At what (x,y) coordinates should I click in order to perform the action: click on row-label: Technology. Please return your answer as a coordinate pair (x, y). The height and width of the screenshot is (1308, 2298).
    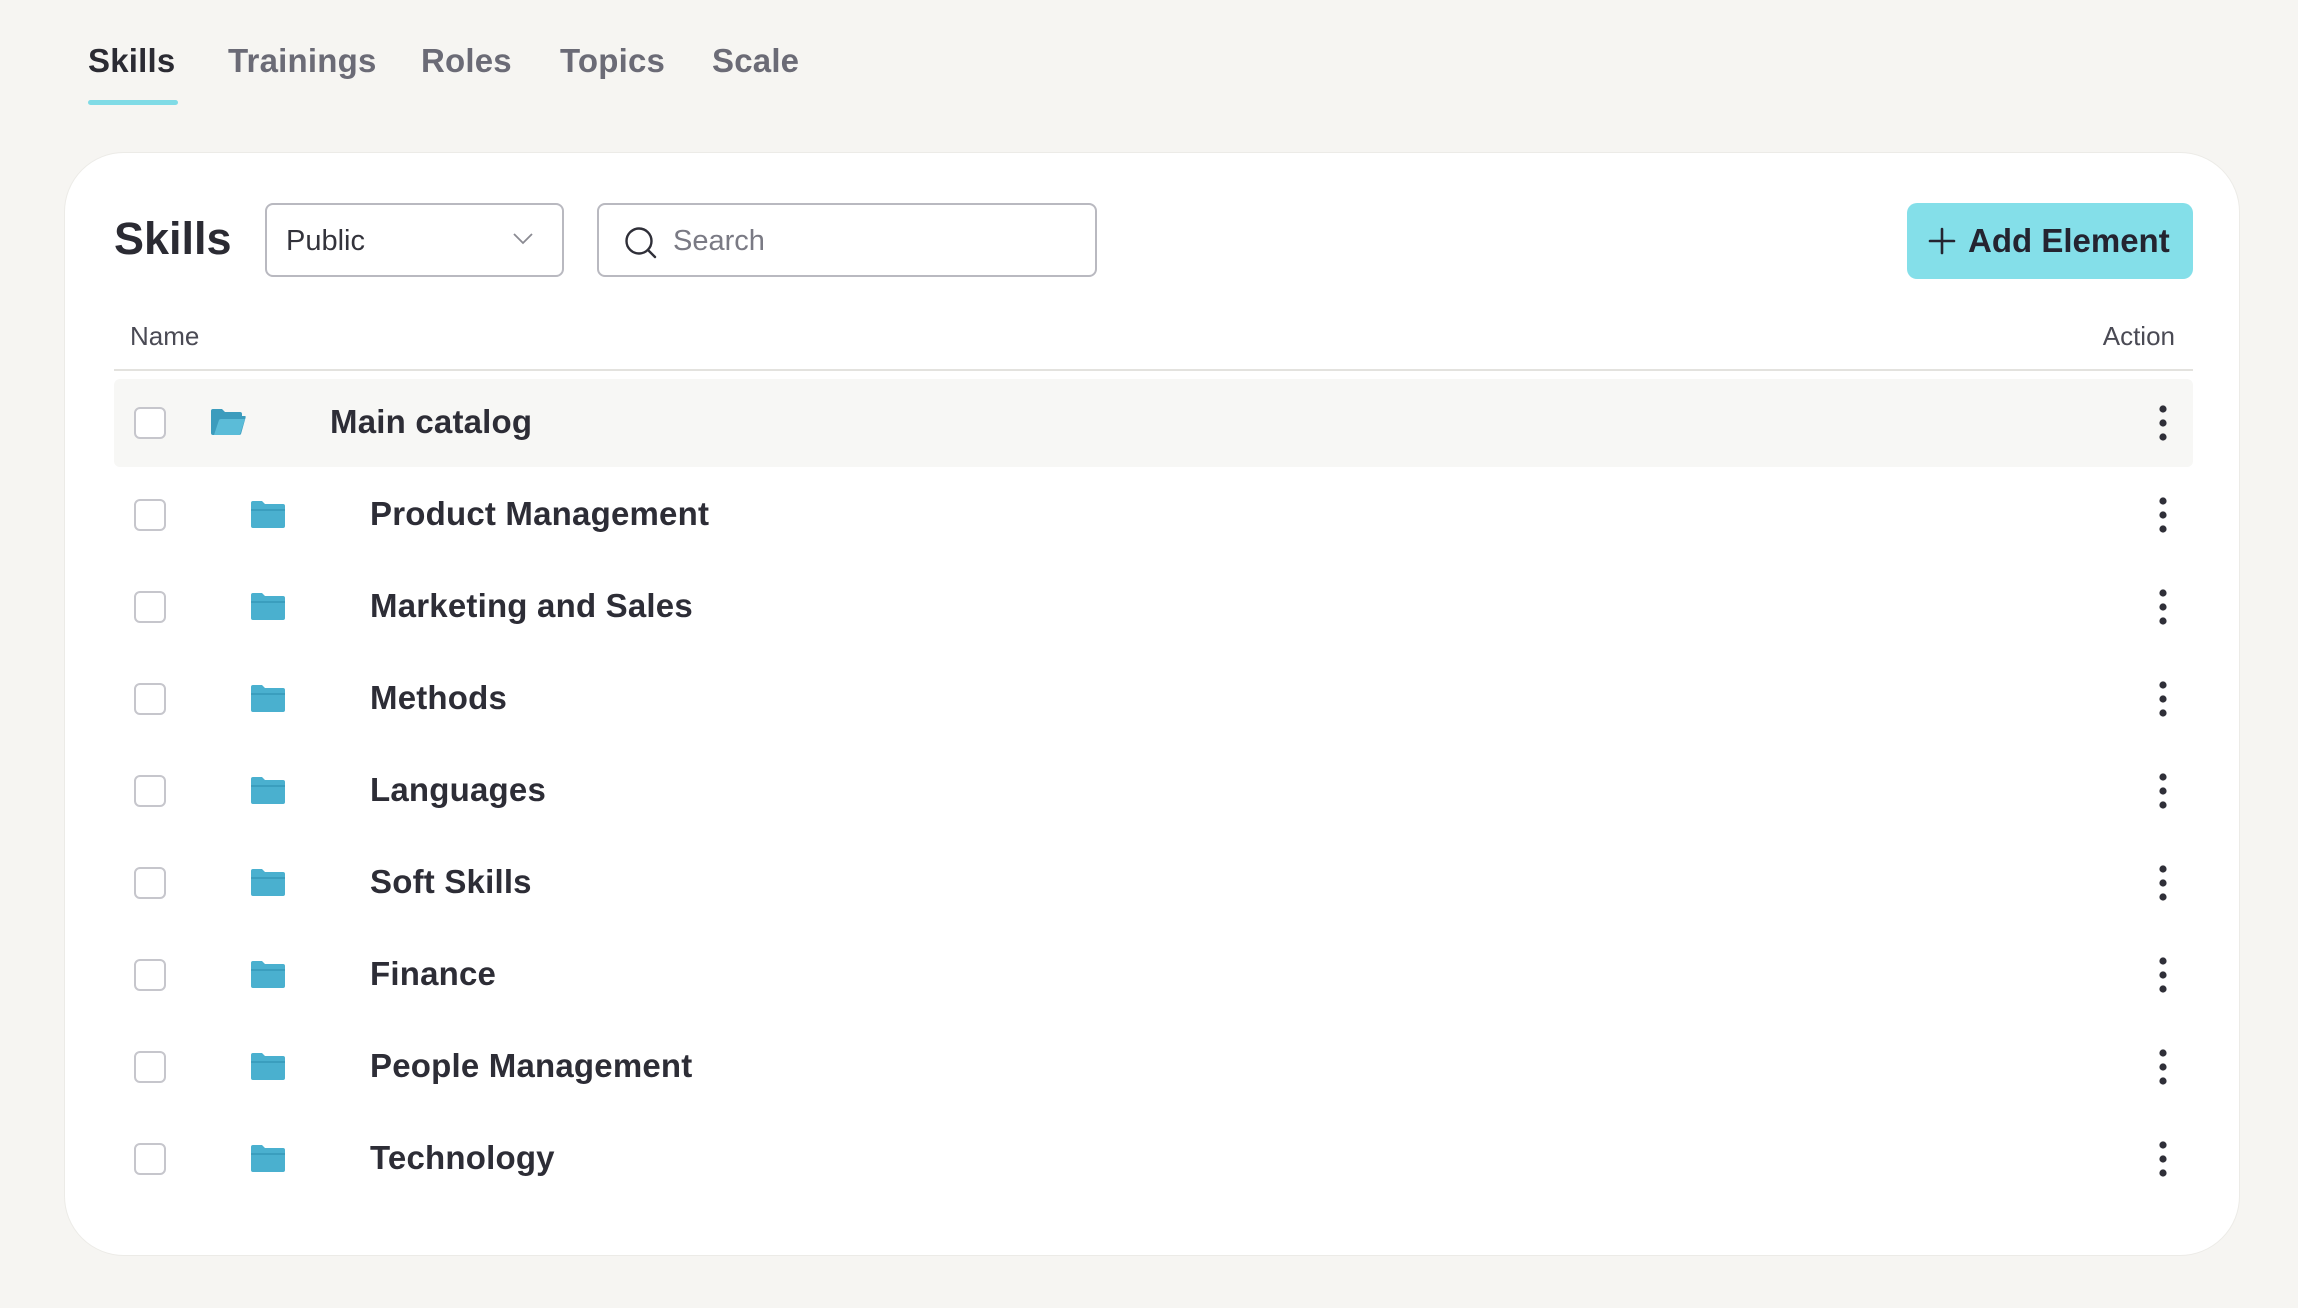
    Looking at the image, I should click on (462, 1157).